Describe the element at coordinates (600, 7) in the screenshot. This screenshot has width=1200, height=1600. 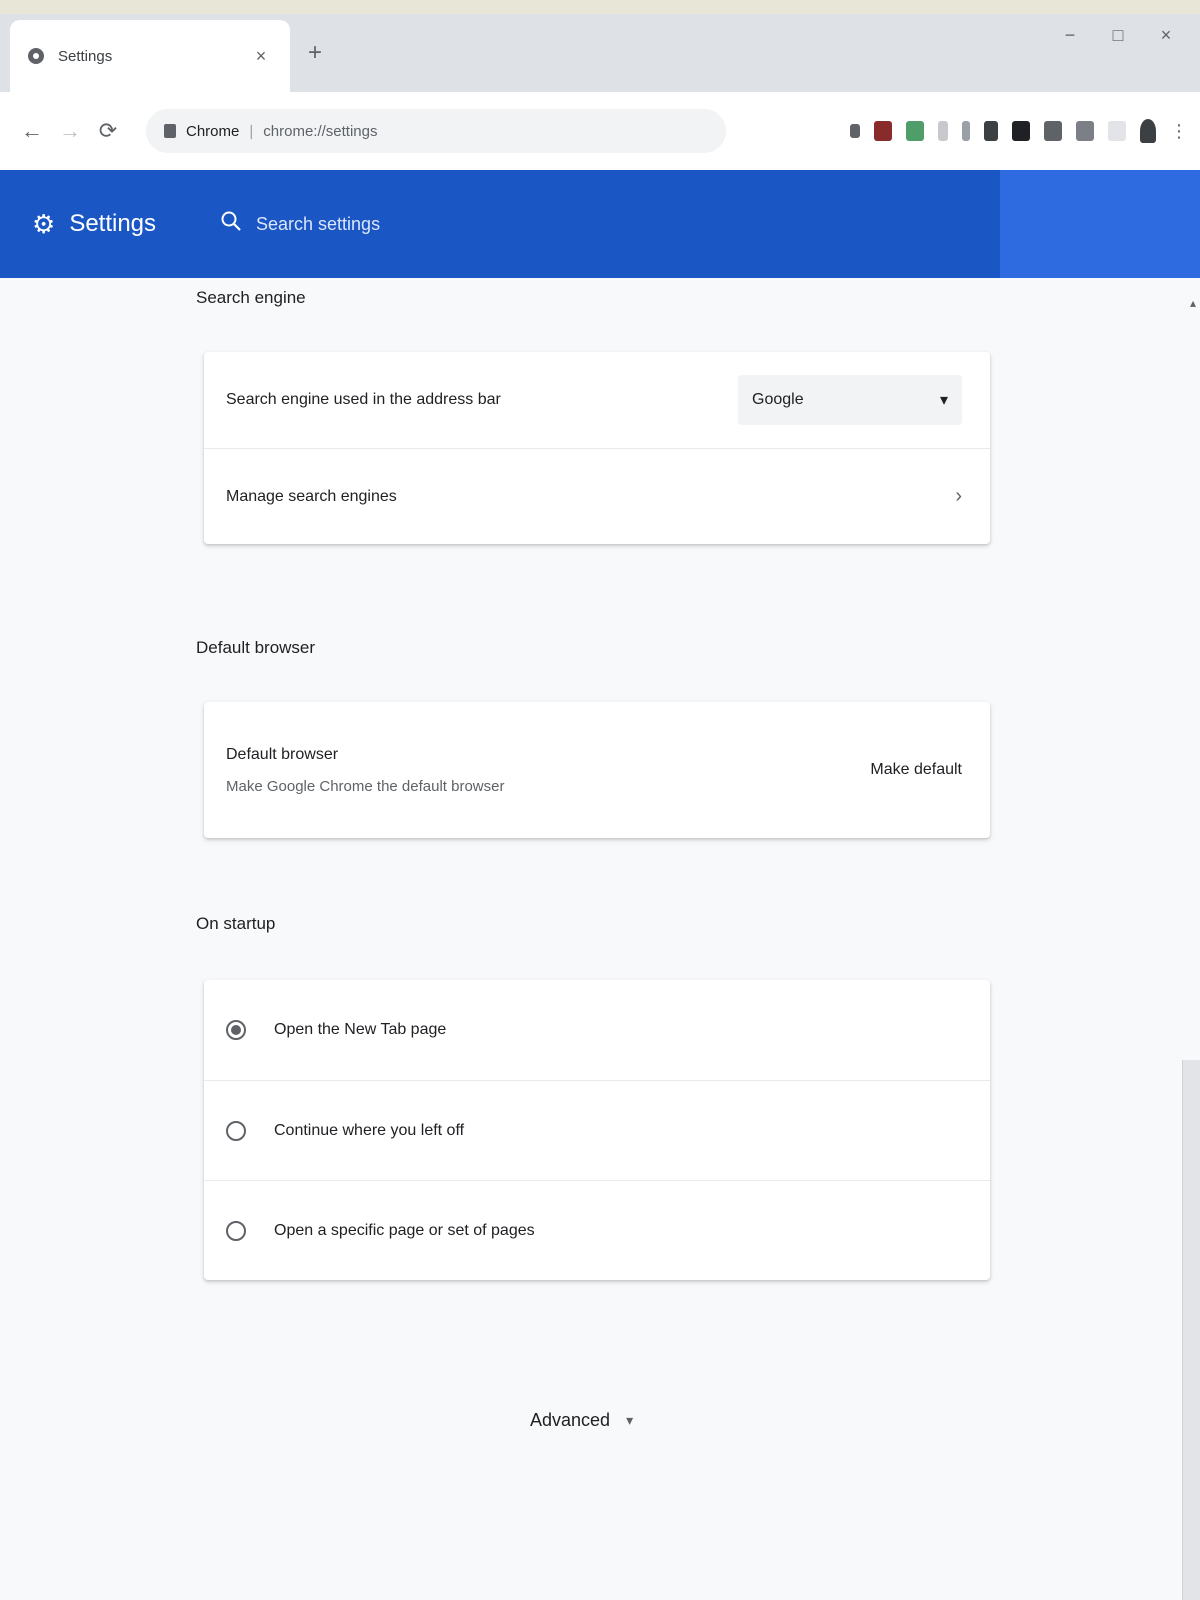
I see `title-bar` at that location.